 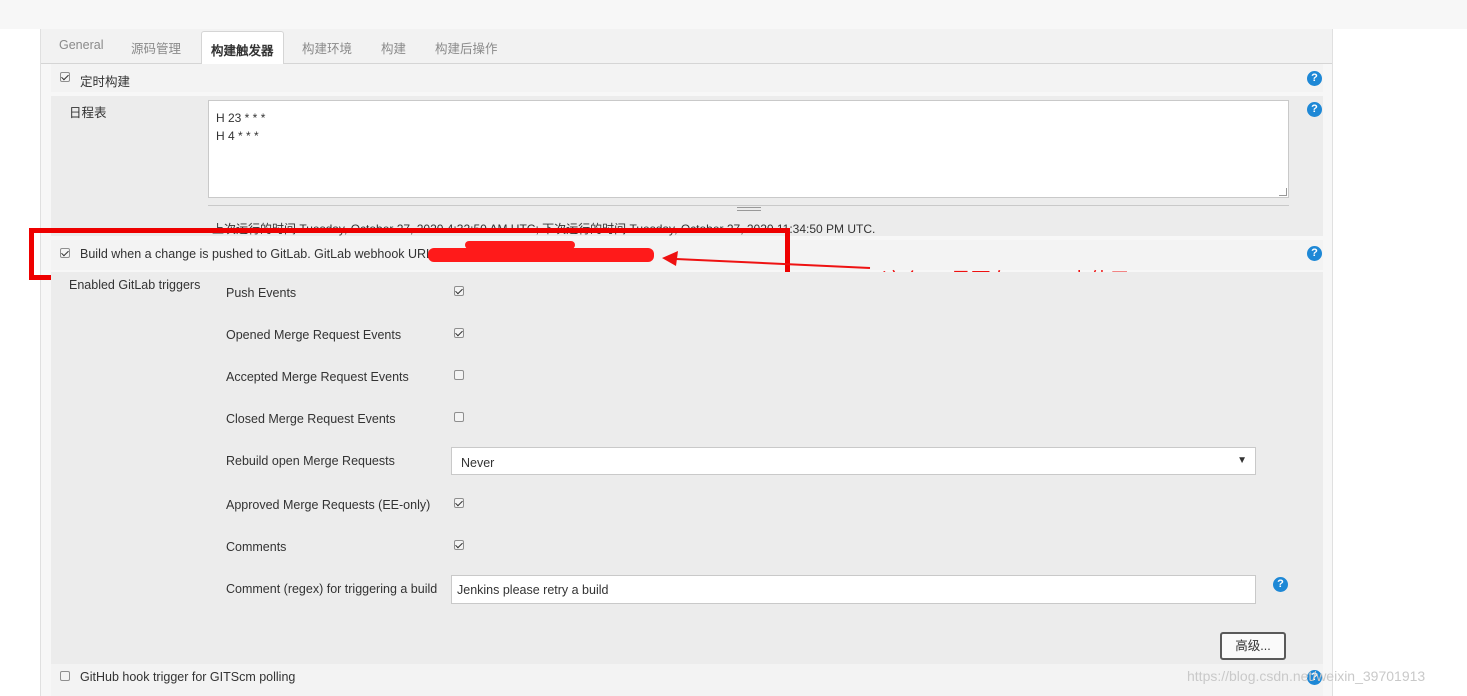 I want to click on config-tabs: General 源码管理 构建触发器 构建环境 构建 构建后操作, so click(x=686, y=47).